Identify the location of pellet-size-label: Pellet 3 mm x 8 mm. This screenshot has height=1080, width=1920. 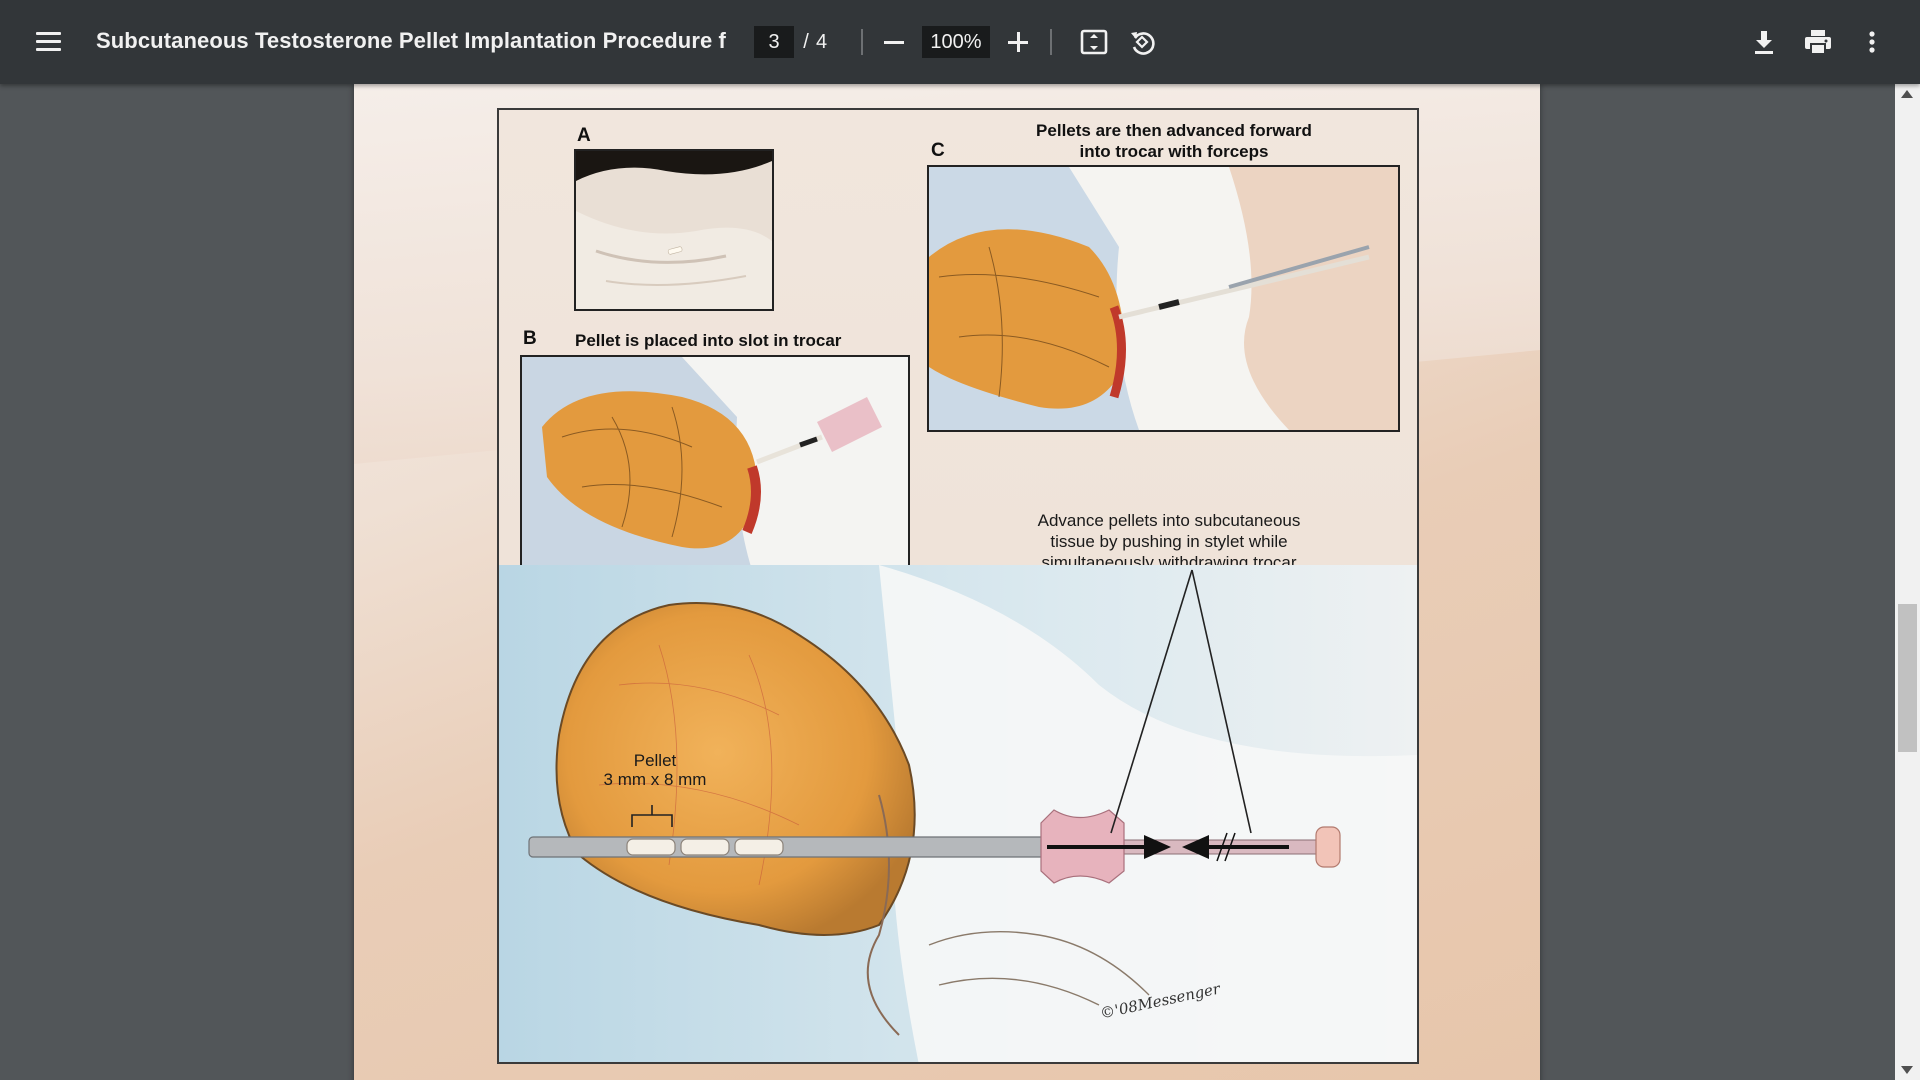
(655, 770).